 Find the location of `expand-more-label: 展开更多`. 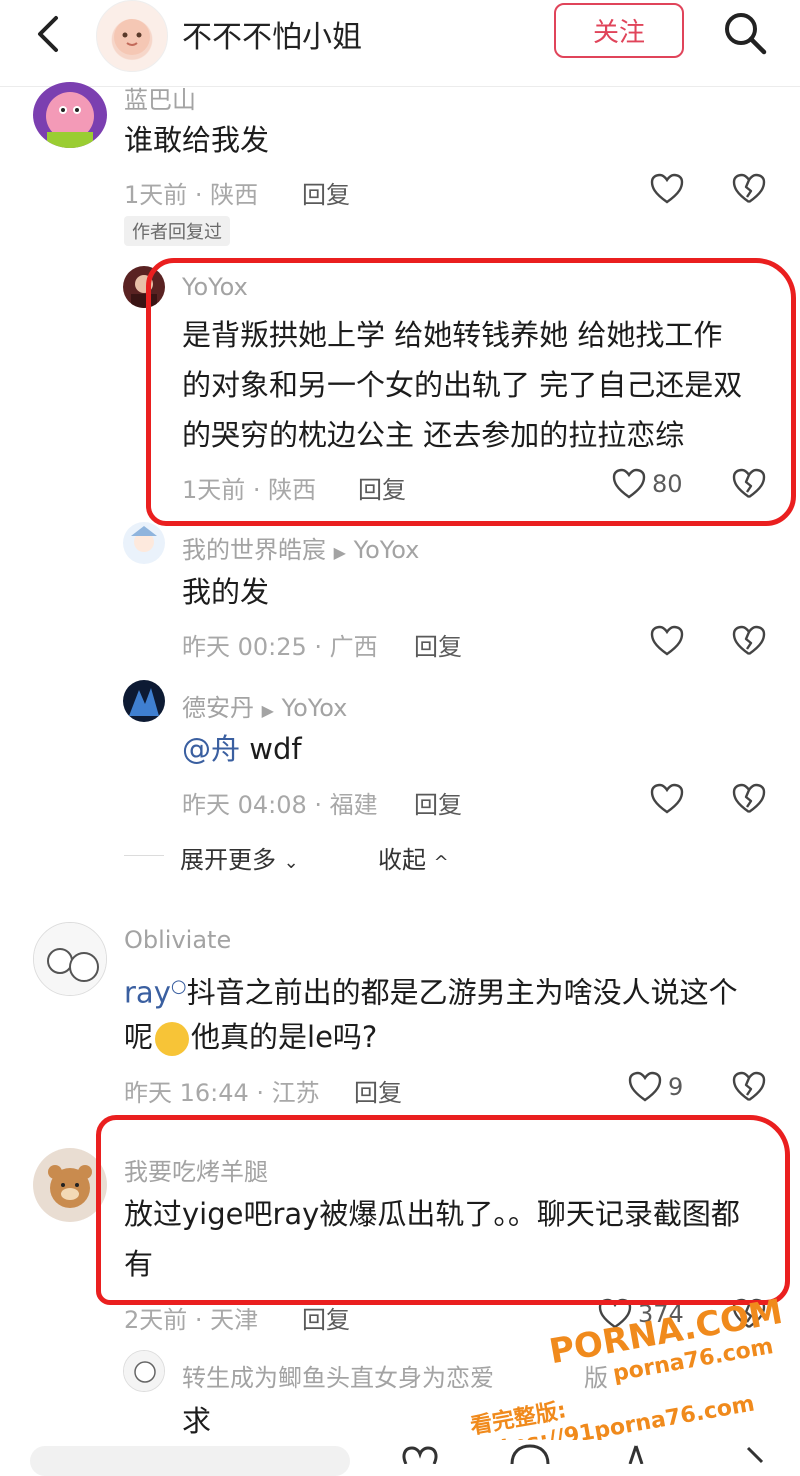

expand-more-label: 展开更多 is located at coordinates (228, 860).